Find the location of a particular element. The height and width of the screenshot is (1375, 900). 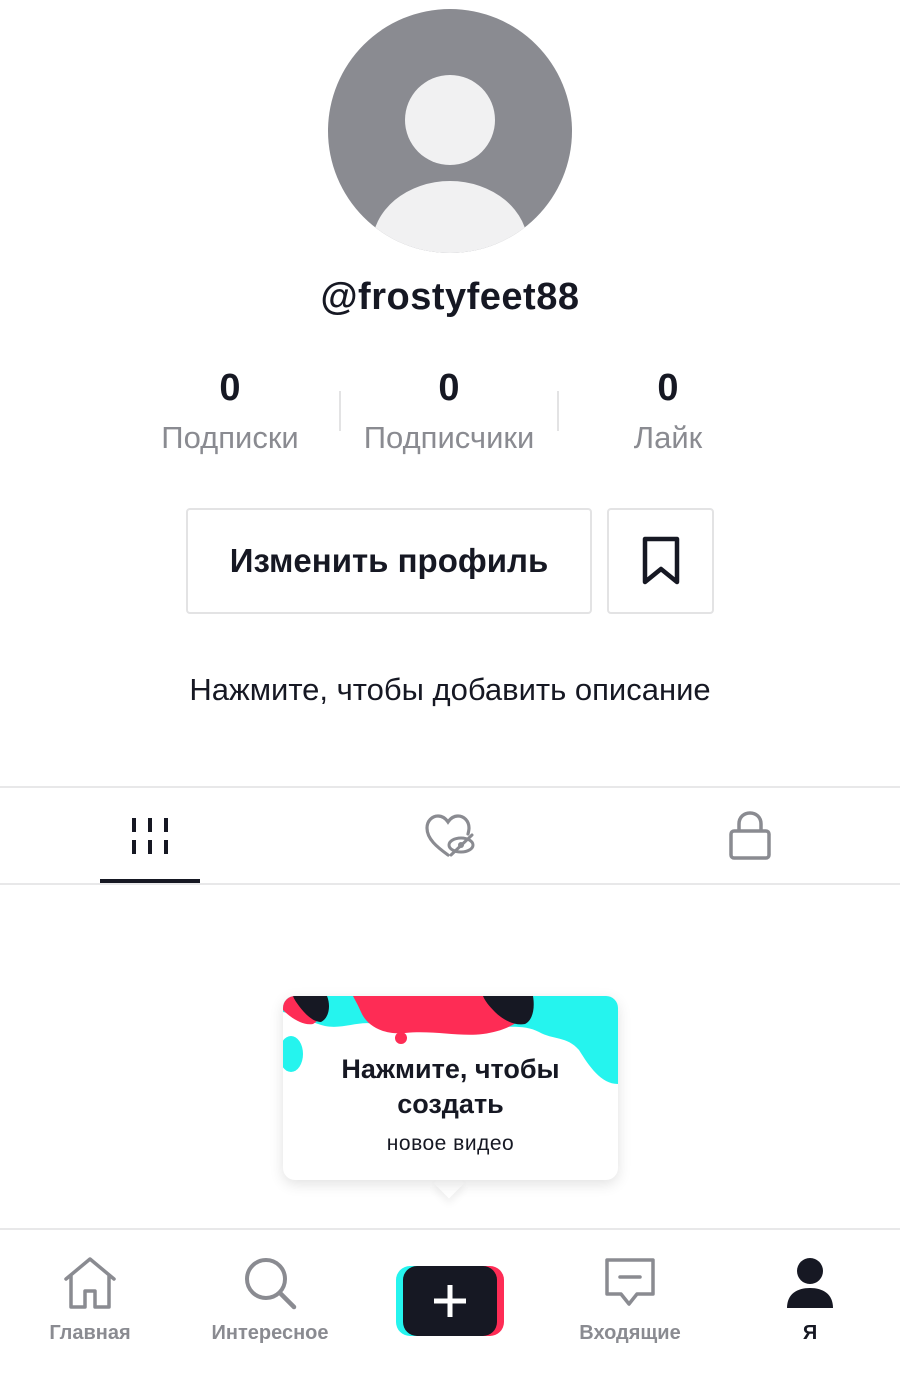

lock-icon is located at coordinates (750, 835).